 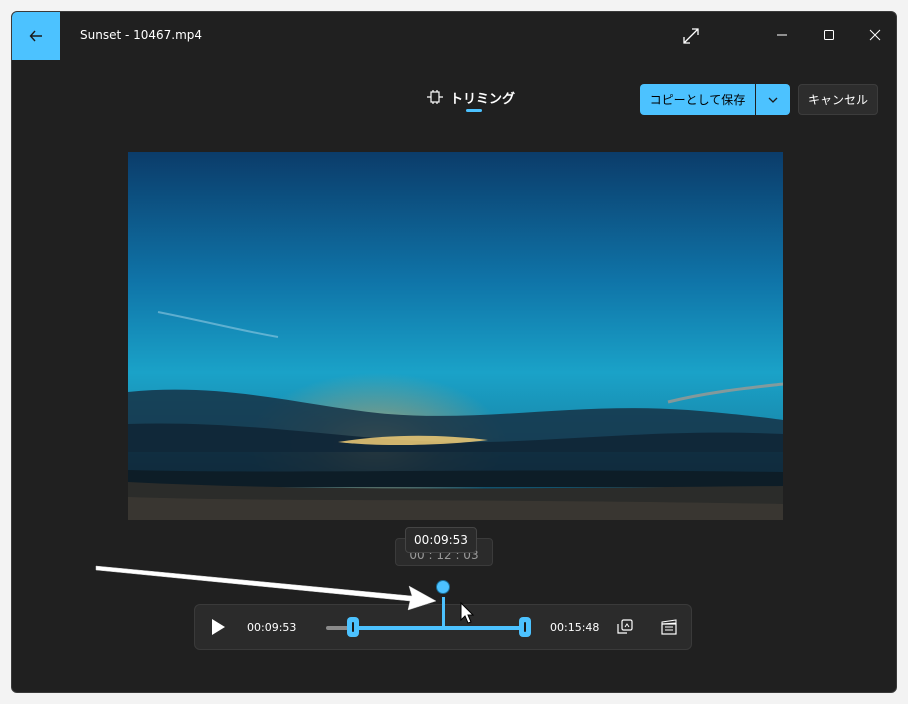 I want to click on trim-end-handle, so click(x=525, y=627).